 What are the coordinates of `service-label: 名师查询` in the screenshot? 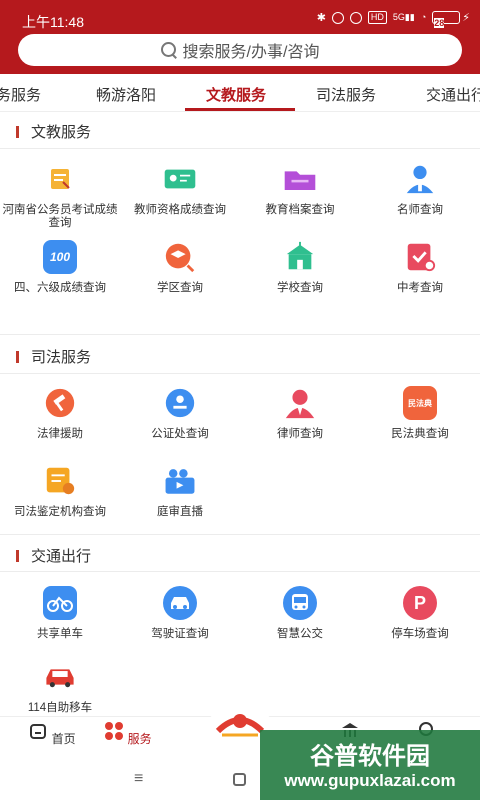 It's located at (420, 210).